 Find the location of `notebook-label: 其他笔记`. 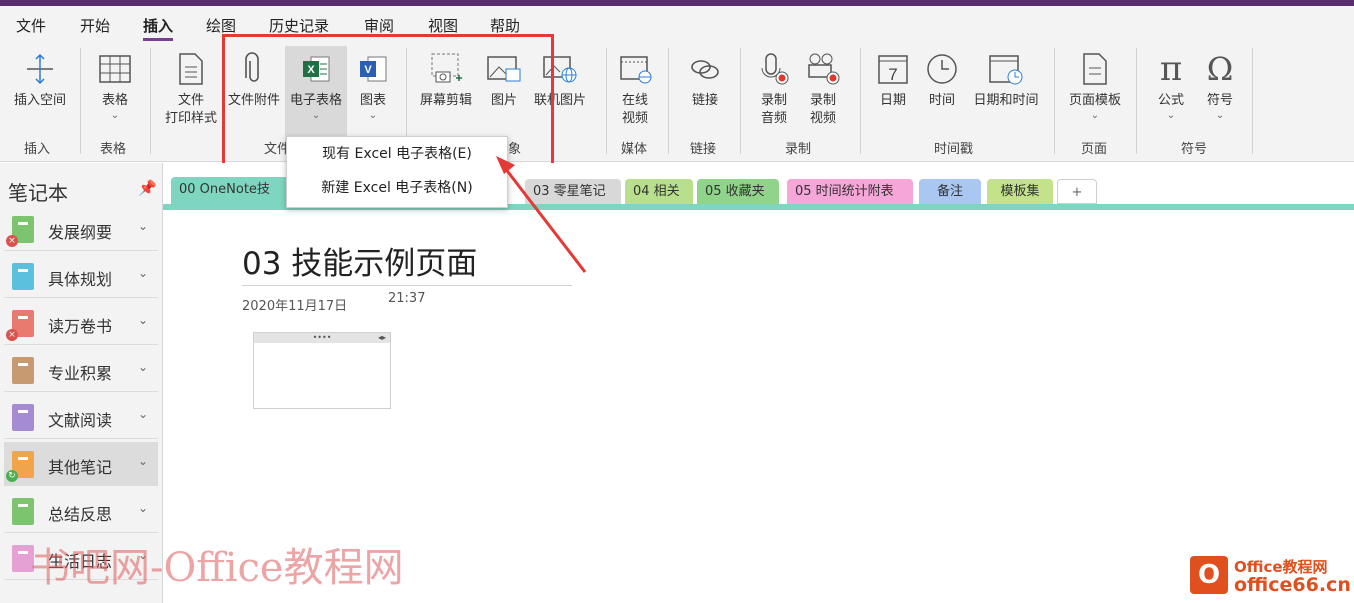

notebook-label: 其他笔记 is located at coordinates (80, 467).